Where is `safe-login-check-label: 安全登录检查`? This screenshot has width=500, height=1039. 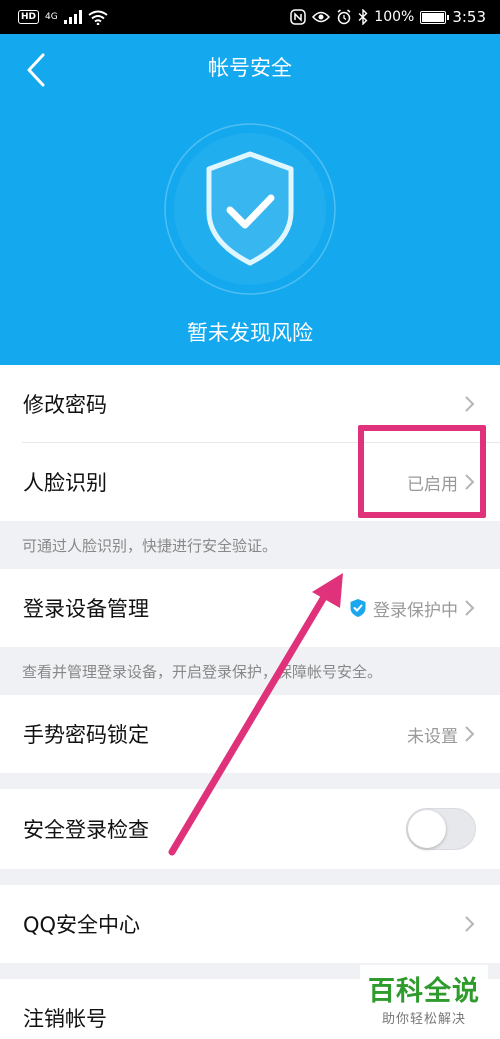 safe-login-check-label: 安全登录检查 is located at coordinates (86, 830).